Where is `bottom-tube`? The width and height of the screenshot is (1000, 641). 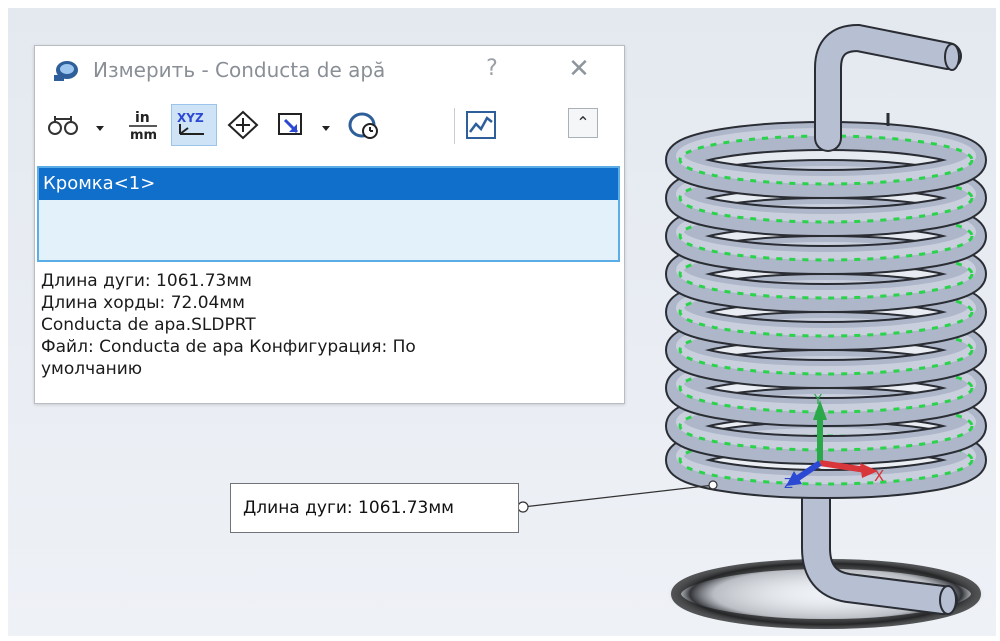 bottom-tube is located at coordinates (879, 541).